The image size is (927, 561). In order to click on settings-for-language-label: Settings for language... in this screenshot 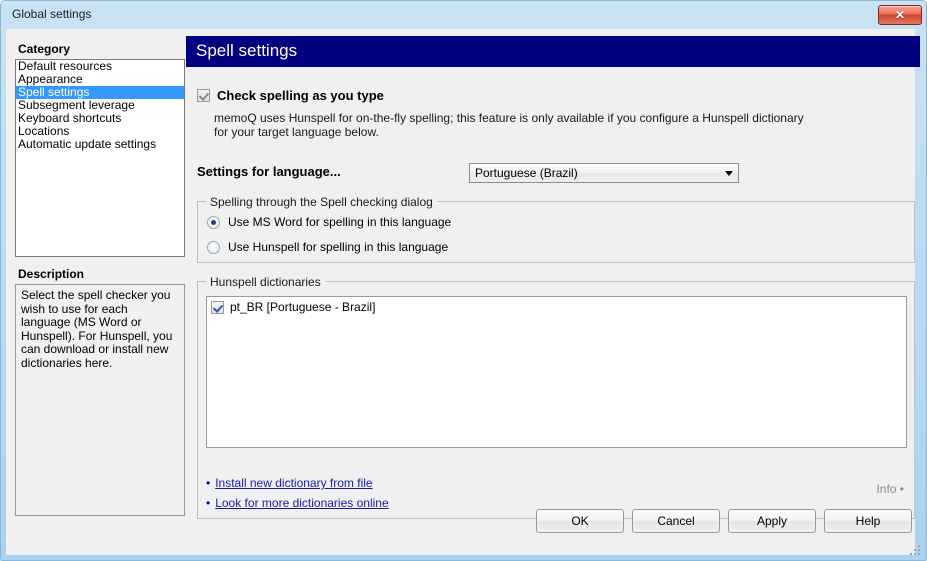, I will do `click(269, 171)`.